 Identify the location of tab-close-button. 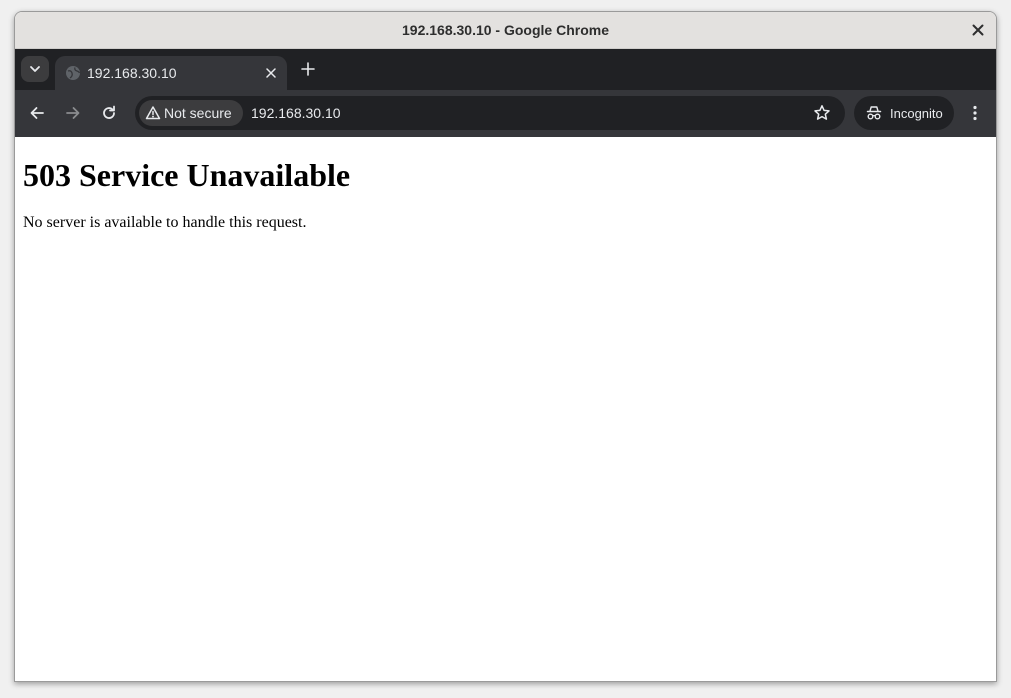
(271, 73).